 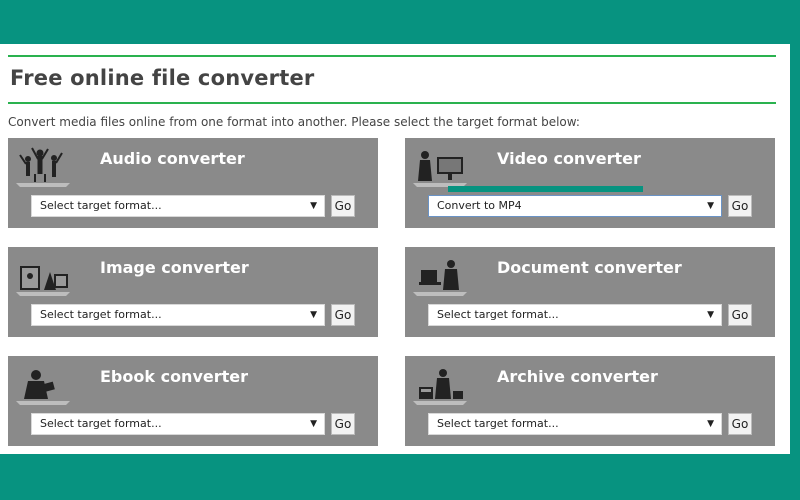 What do you see at coordinates (172, 158) in the screenshot?
I see `audio-converter-title: Audio converter` at bounding box center [172, 158].